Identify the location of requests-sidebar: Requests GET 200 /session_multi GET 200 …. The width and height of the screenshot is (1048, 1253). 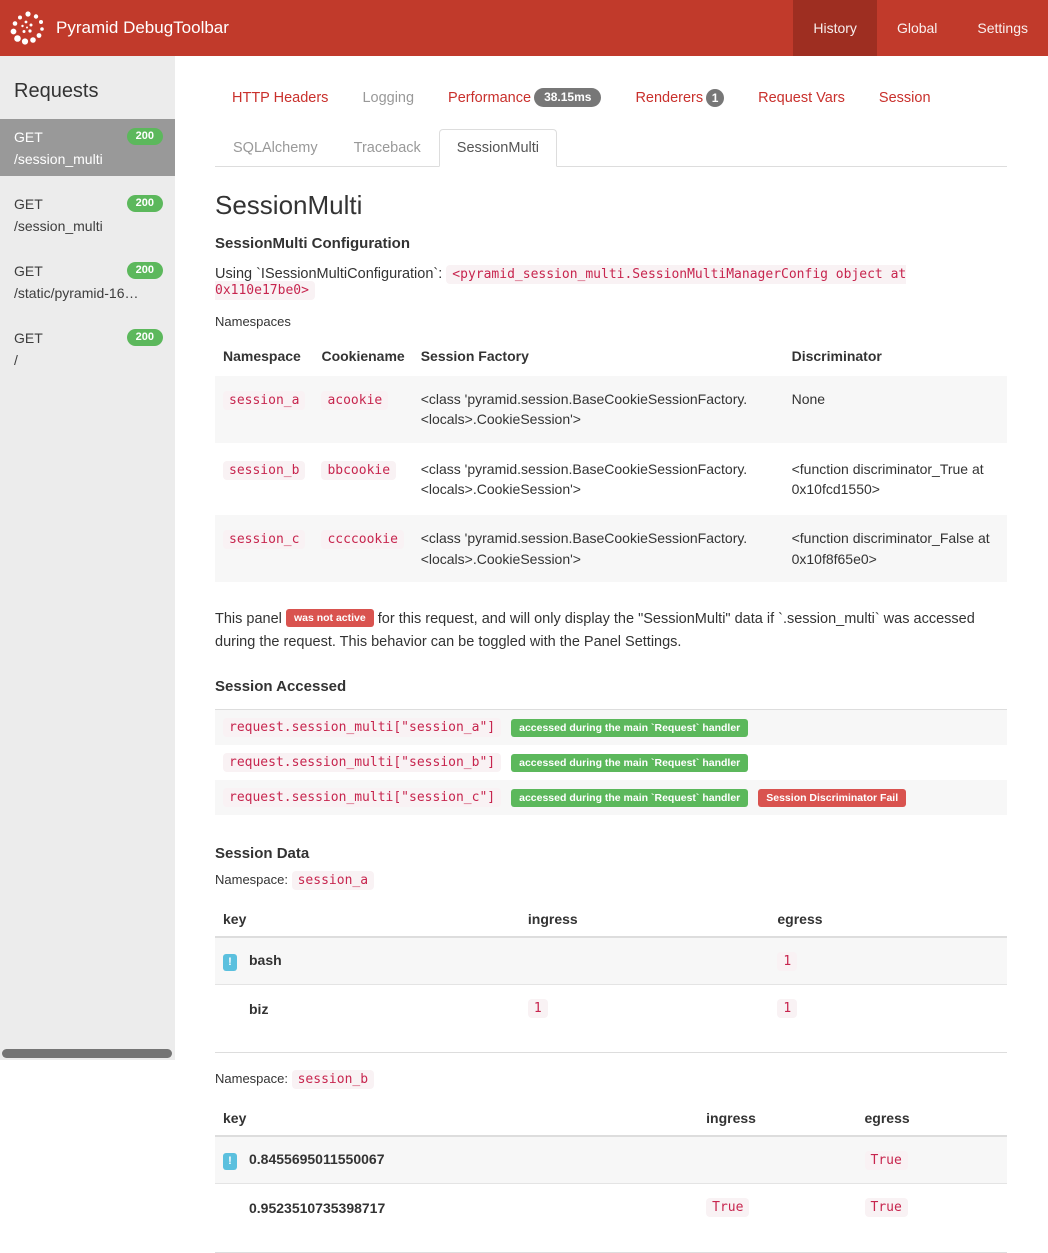
(87, 558).